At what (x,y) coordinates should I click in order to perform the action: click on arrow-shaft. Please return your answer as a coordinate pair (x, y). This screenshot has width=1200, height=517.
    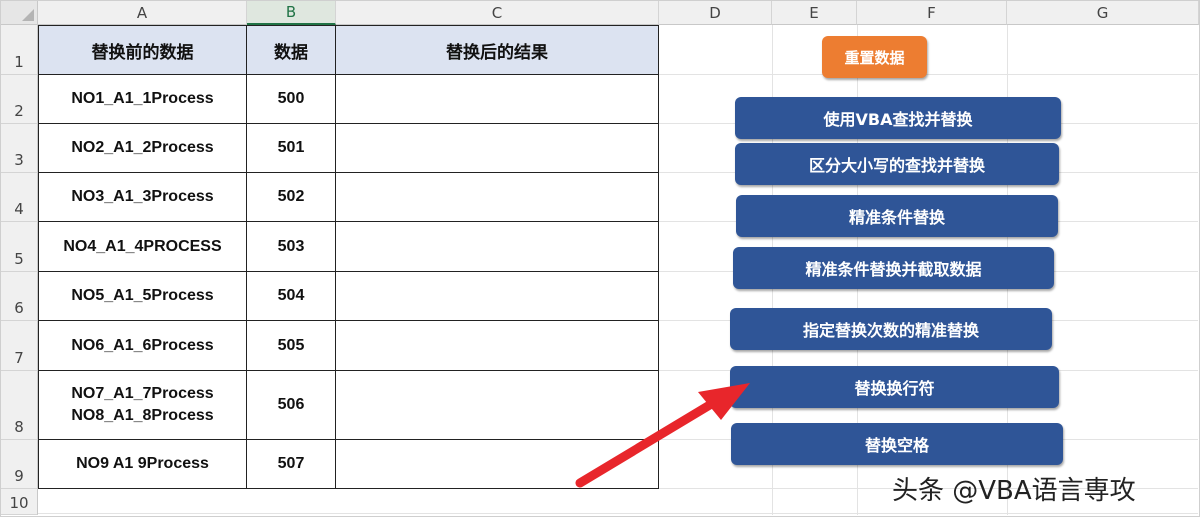
    Looking at the image, I should click on (649, 441).